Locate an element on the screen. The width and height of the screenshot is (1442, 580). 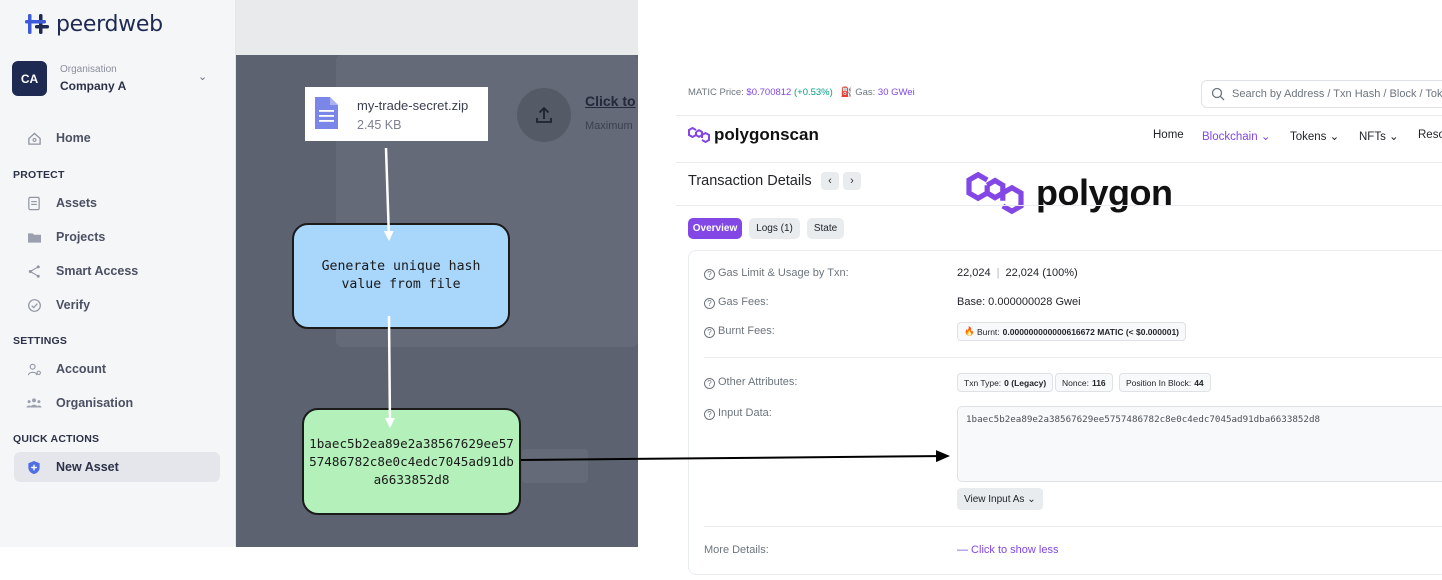
next-txn-button: › is located at coordinates (852, 181).